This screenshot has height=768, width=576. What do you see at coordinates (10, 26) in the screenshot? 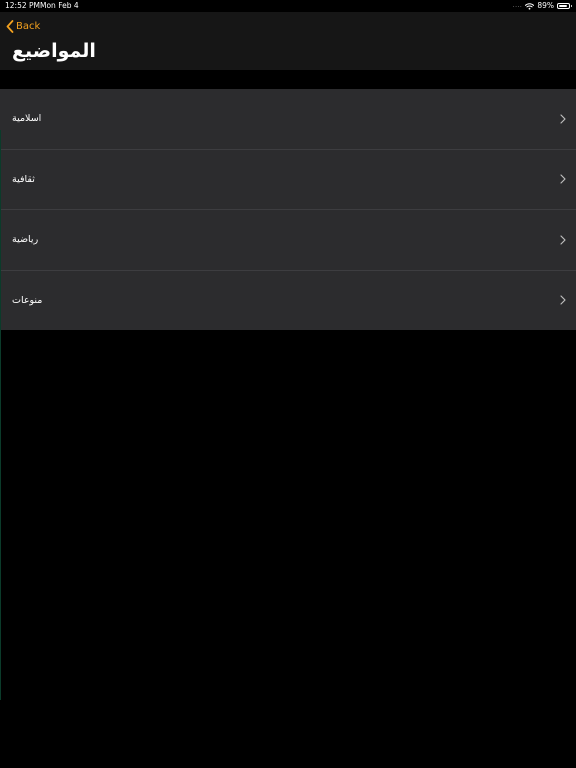
I see `chevron-left-icon` at bounding box center [10, 26].